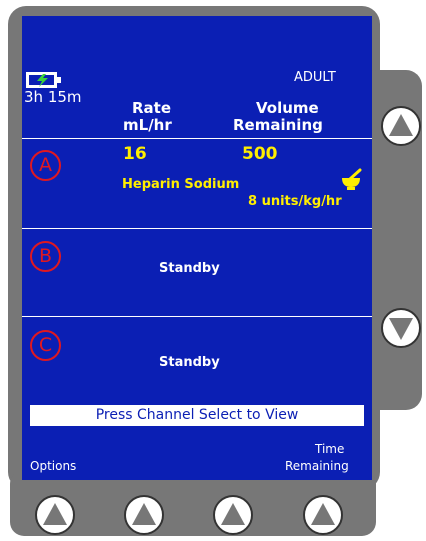 The image size is (426, 541). I want to click on channel-a-divider, so click(197, 228).